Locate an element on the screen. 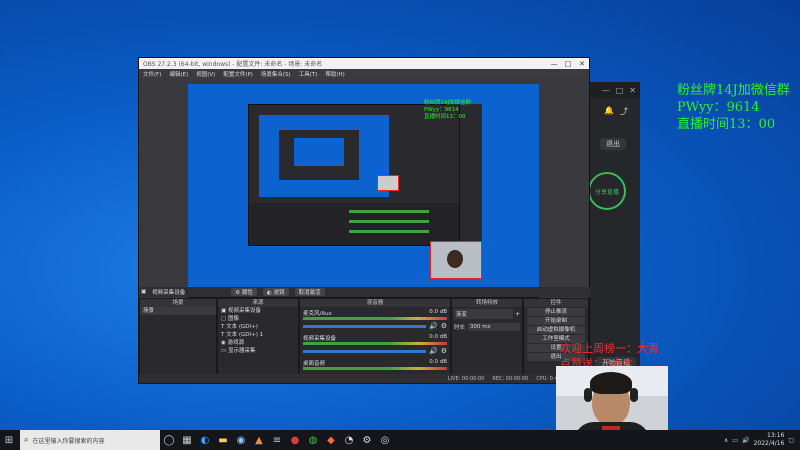 The height and width of the screenshot is (450, 800). mixer-channel: 视频采集设备 0.0 dB 🔊 ⚙ is located at coordinates (375, 344).